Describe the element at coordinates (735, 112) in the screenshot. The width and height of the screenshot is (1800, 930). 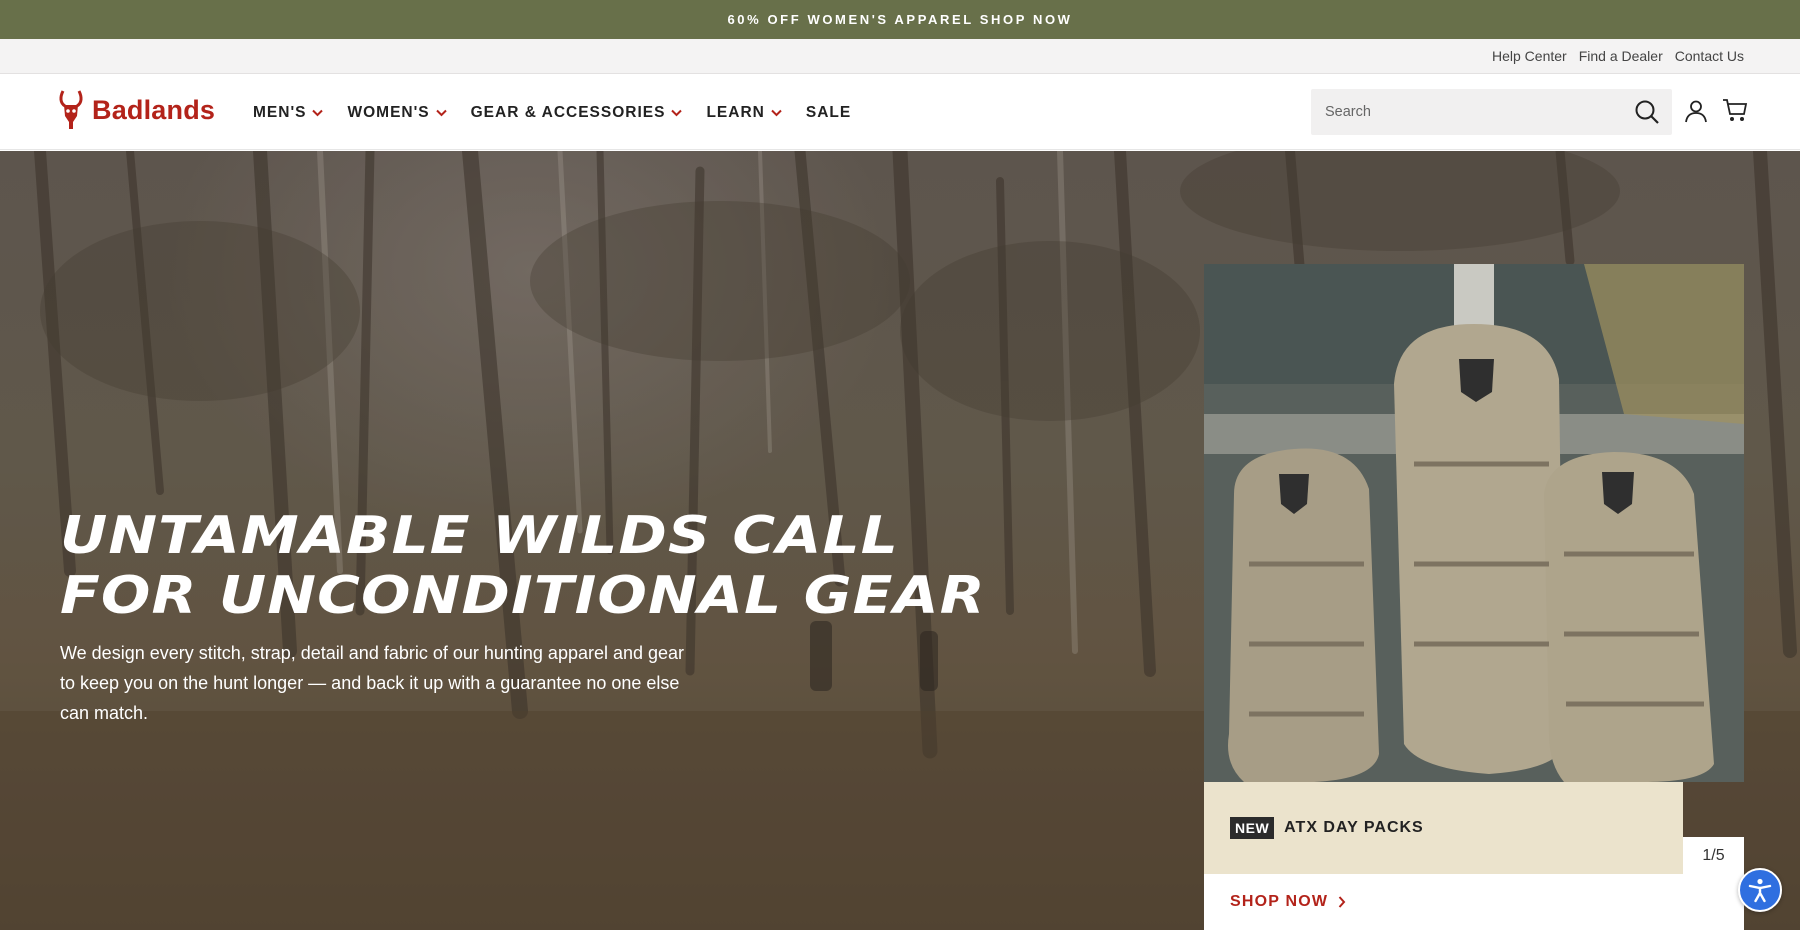
I see `nav-item-label: LEARN` at that location.